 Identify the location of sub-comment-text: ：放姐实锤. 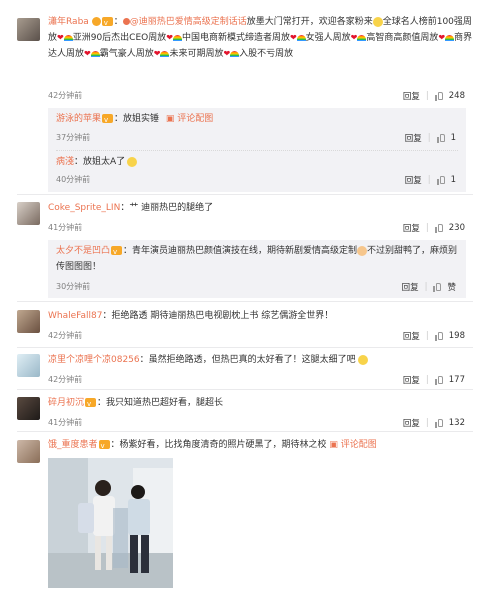
(137, 119).